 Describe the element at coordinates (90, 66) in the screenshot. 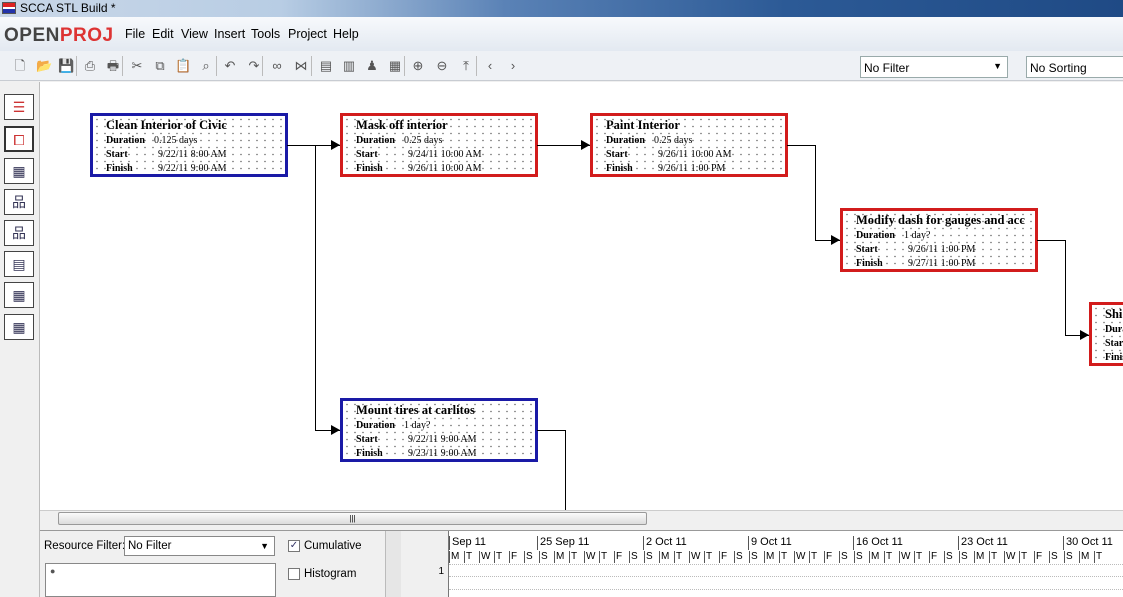

I see `print-icon: ⎙` at that location.